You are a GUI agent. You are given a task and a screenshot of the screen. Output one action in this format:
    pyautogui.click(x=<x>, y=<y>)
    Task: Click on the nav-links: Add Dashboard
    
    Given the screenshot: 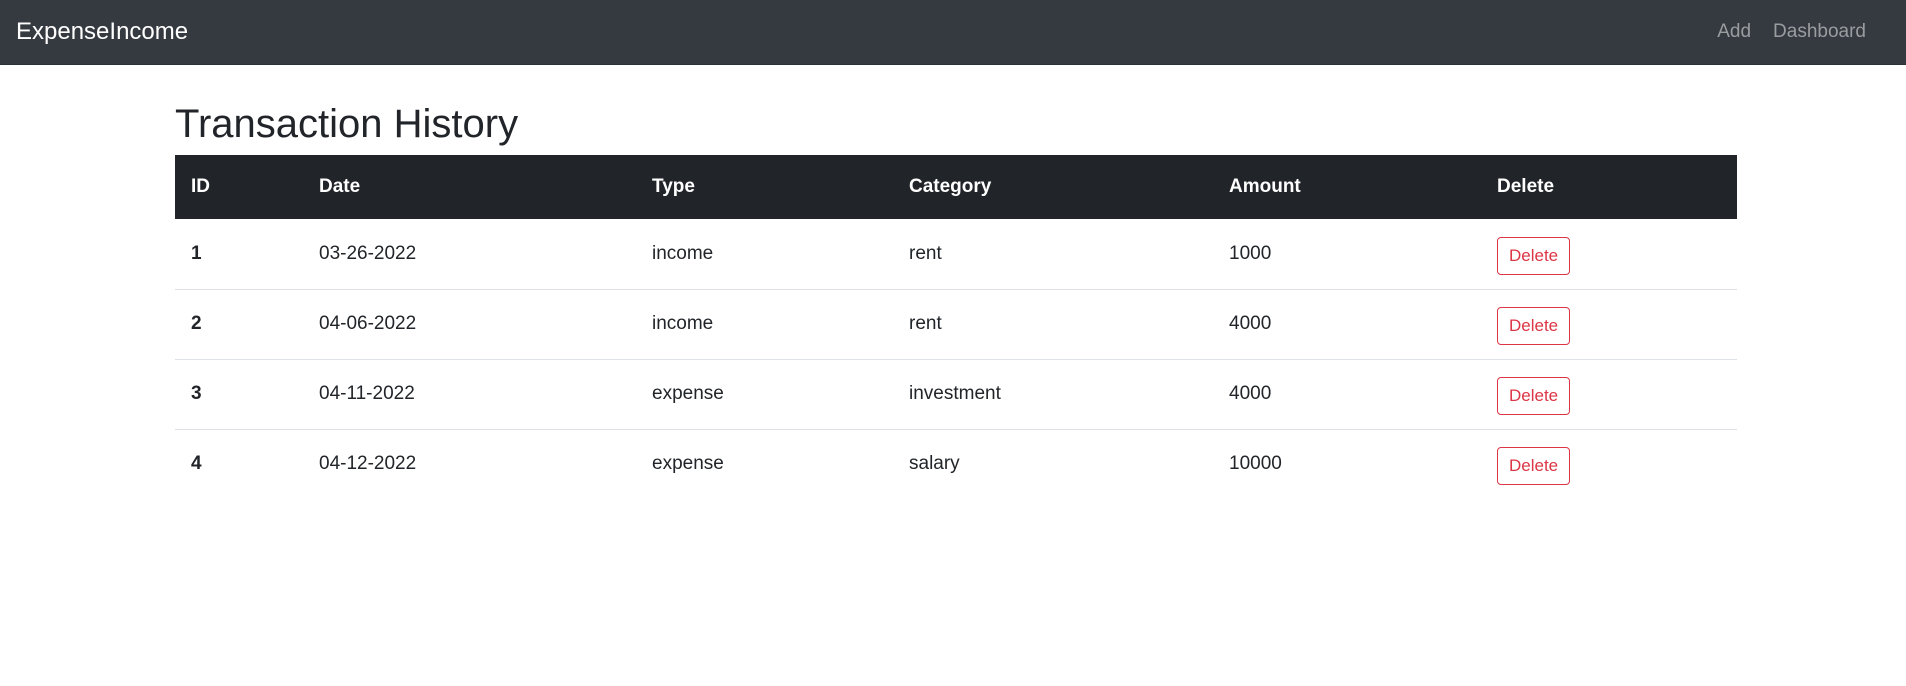 What is the action you would take?
    pyautogui.click(x=1791, y=32)
    